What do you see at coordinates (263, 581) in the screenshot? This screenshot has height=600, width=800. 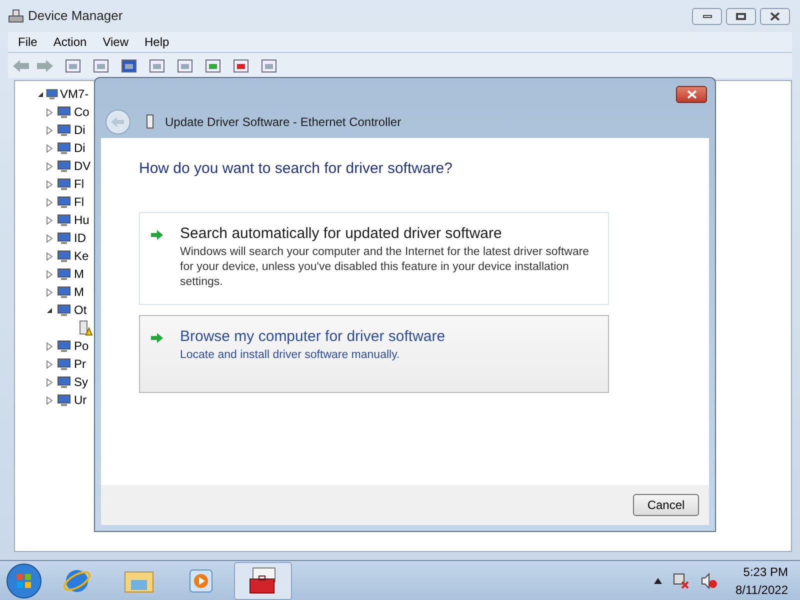 I see `taskbar-app-button` at bounding box center [263, 581].